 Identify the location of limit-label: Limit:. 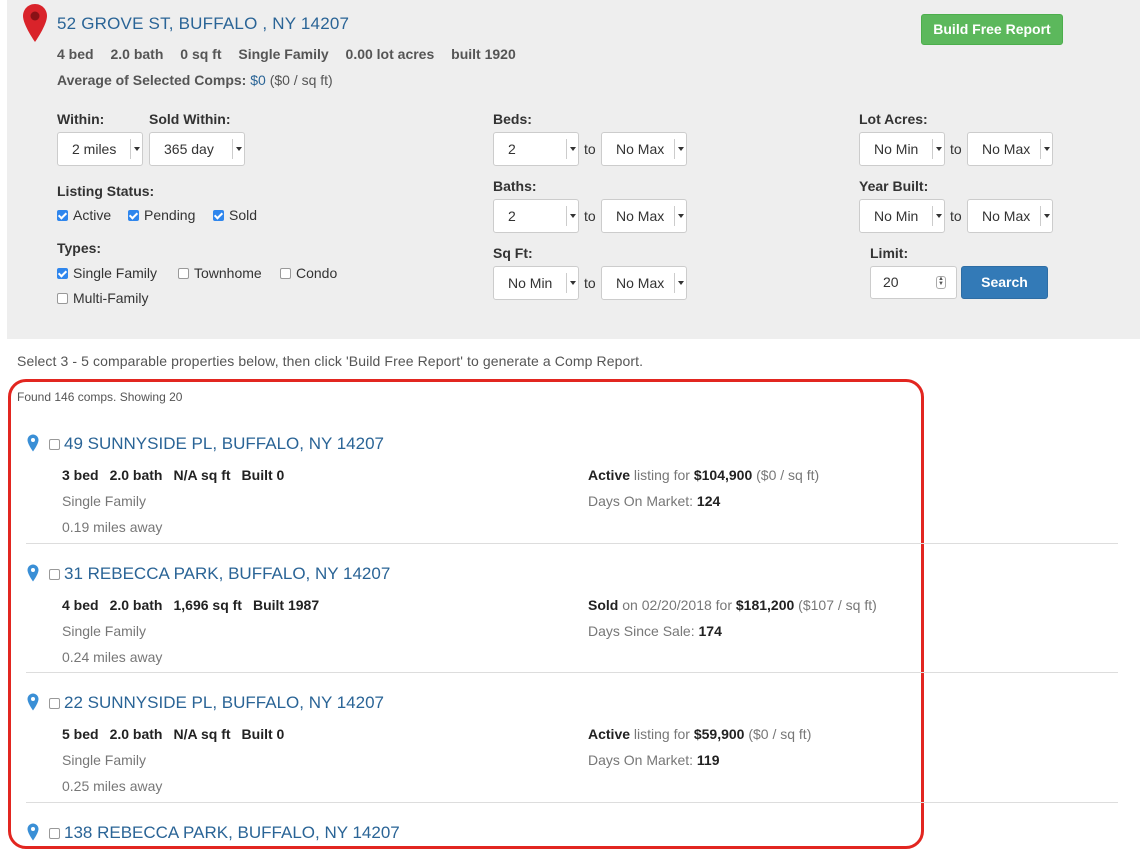
(889, 253).